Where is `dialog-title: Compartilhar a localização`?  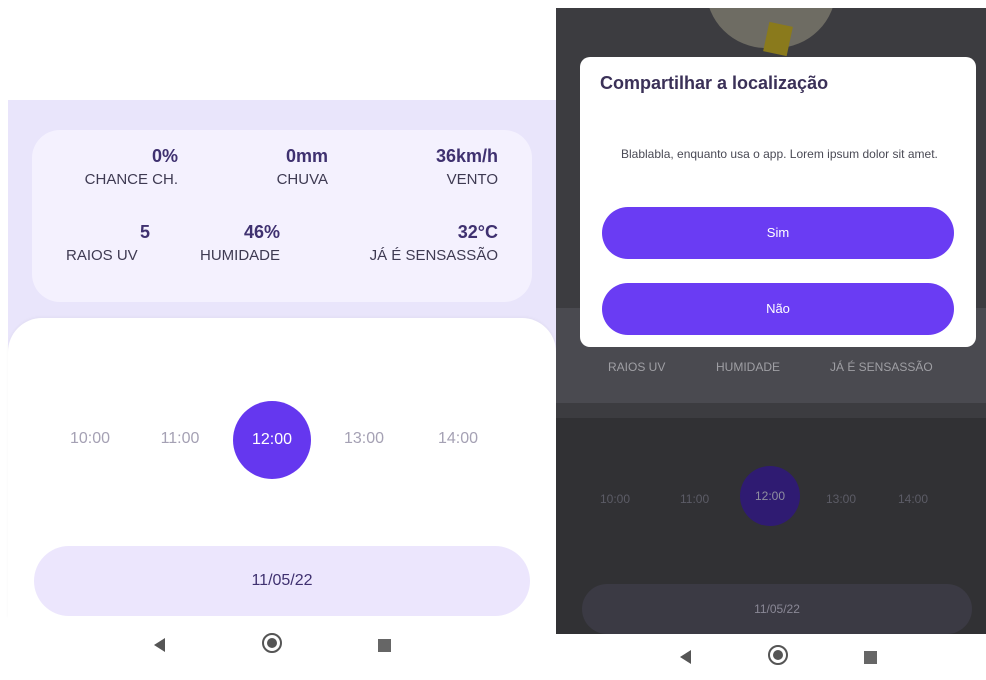
dialog-title: Compartilhar a localização is located at coordinates (714, 83).